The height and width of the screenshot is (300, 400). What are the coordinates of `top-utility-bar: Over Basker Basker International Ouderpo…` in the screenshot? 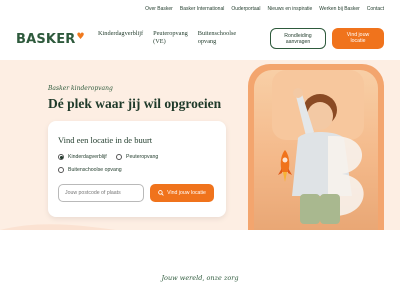 It's located at (200, 9).